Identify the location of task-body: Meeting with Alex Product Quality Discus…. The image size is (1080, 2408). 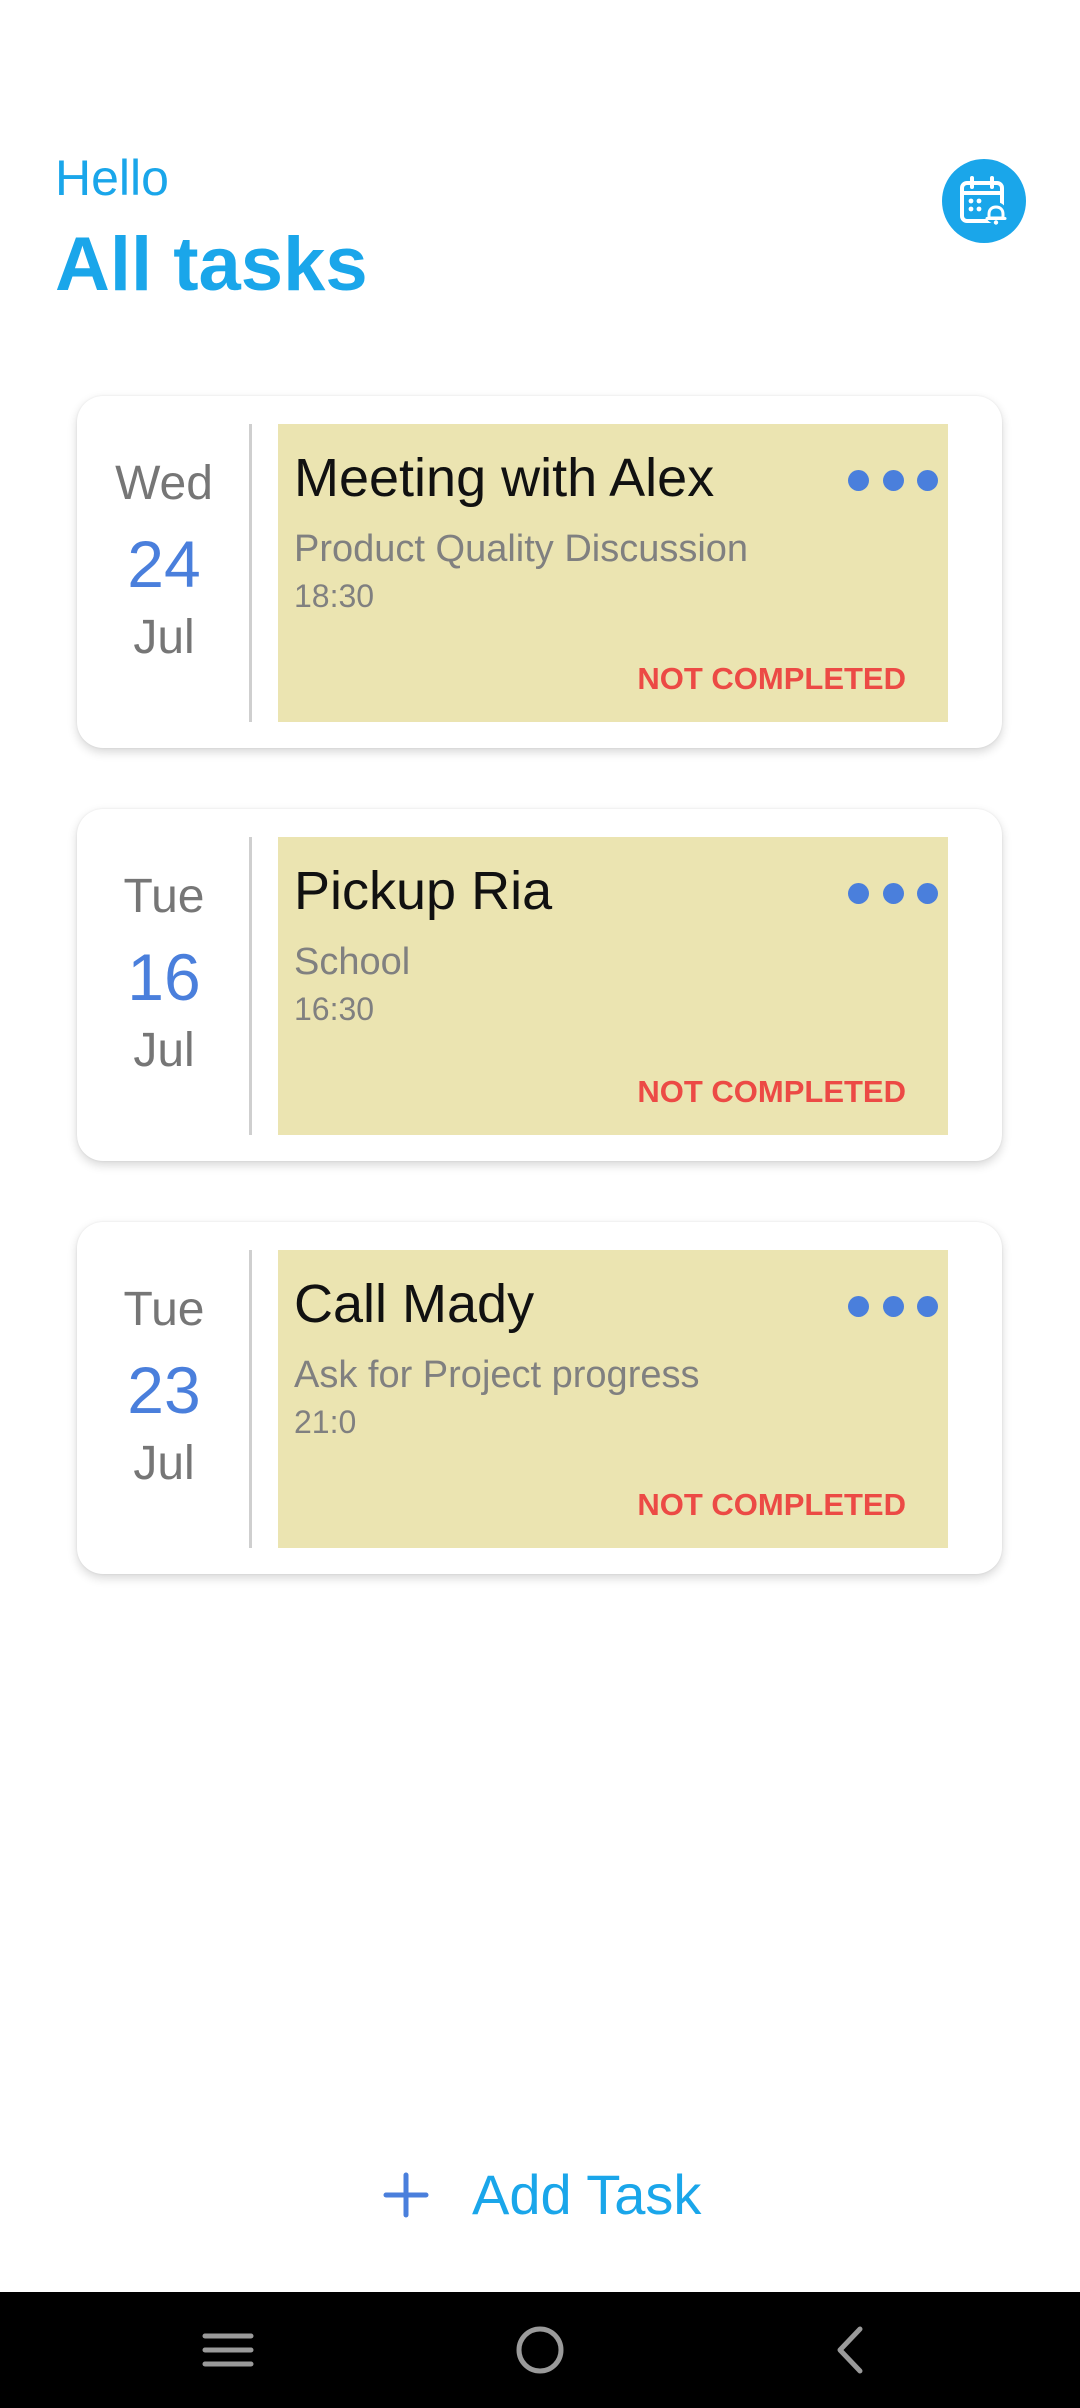
(613, 573).